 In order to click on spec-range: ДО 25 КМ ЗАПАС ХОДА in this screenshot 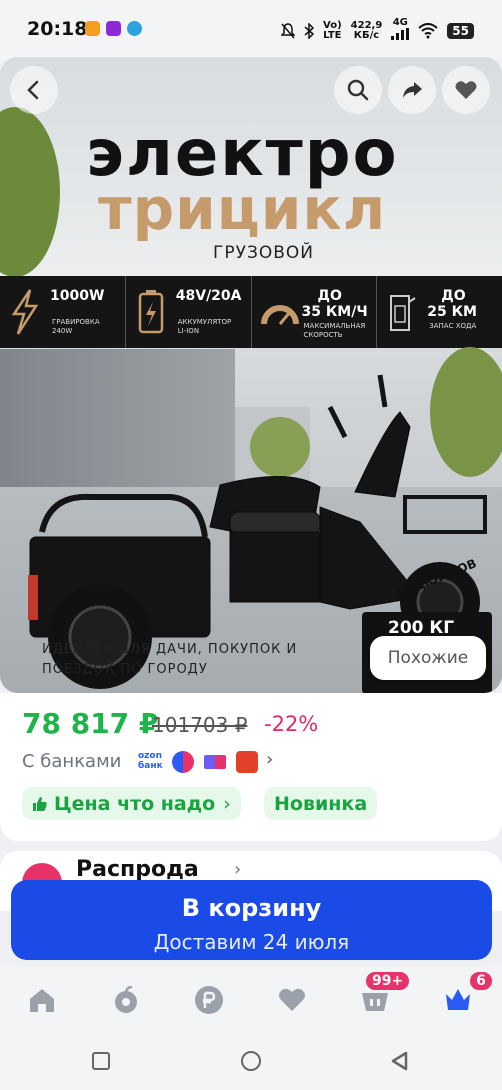, I will do `click(439, 312)`.